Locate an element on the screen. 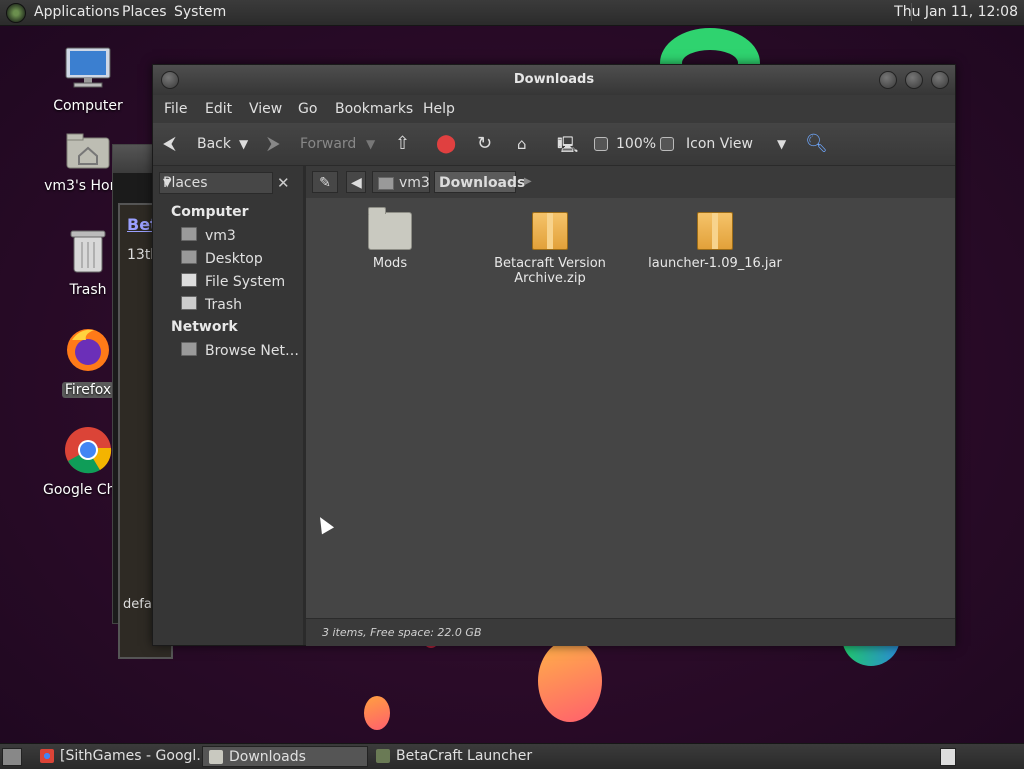  sidebar-item-desktop: Desktop is located at coordinates (222, 258).